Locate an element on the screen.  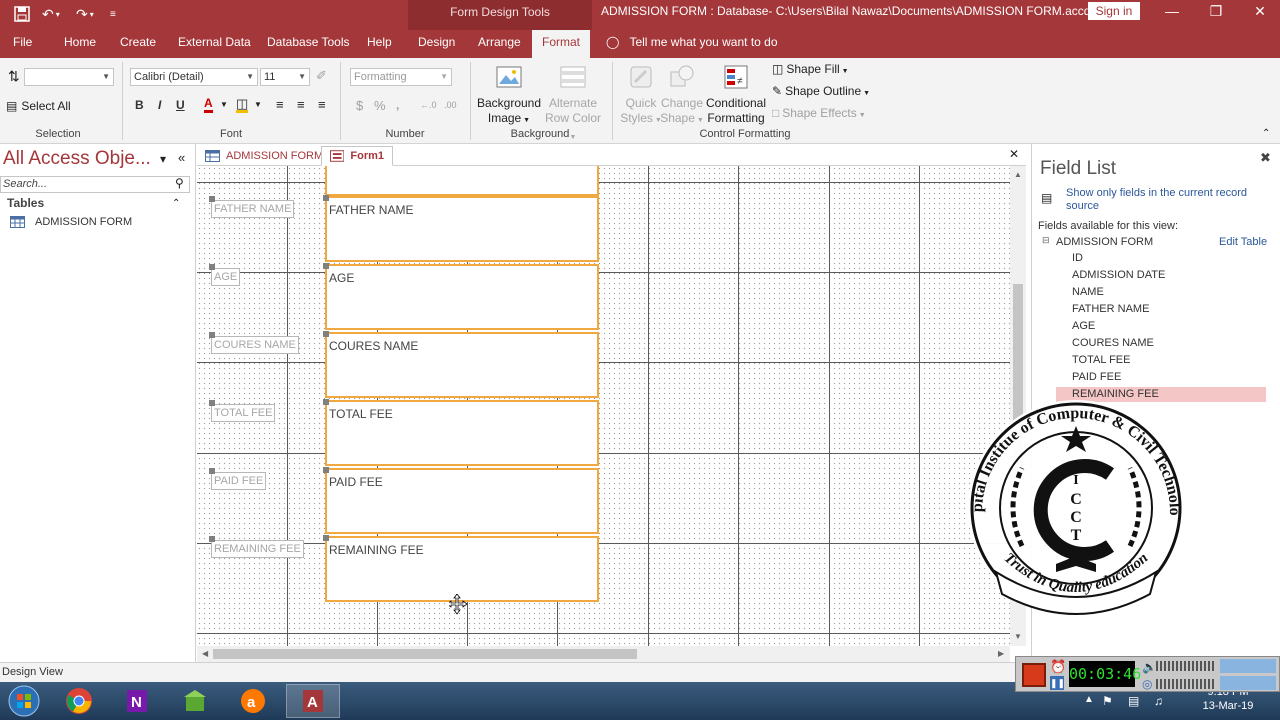
field-item: COURES NAME is located at coordinates (1161, 343).